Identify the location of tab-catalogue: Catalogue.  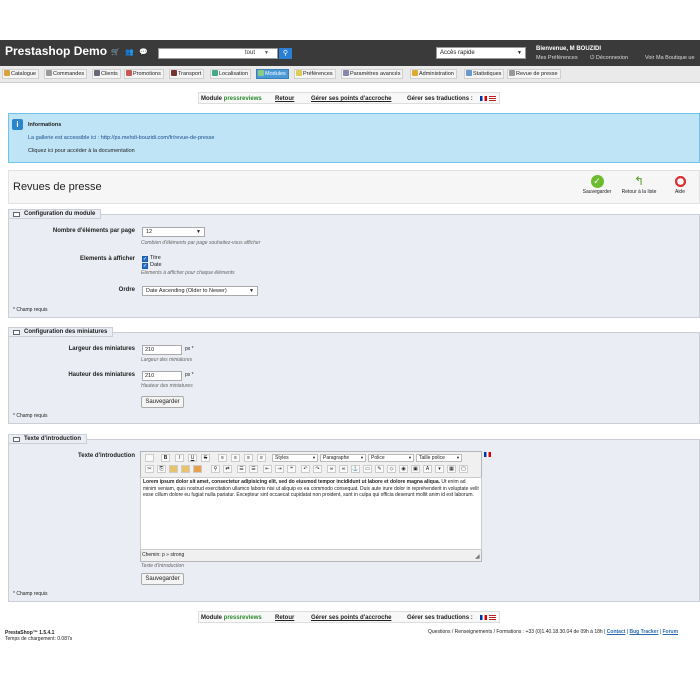
(21, 74).